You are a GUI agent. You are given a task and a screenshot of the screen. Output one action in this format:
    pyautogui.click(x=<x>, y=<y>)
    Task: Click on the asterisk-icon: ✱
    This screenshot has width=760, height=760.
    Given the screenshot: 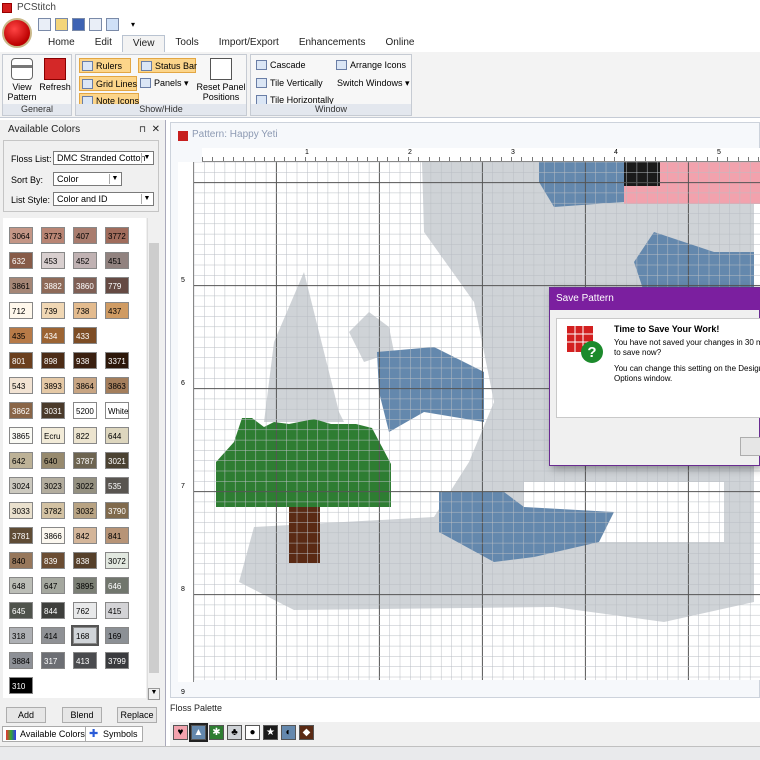 What is the action you would take?
    pyautogui.click(x=216, y=732)
    